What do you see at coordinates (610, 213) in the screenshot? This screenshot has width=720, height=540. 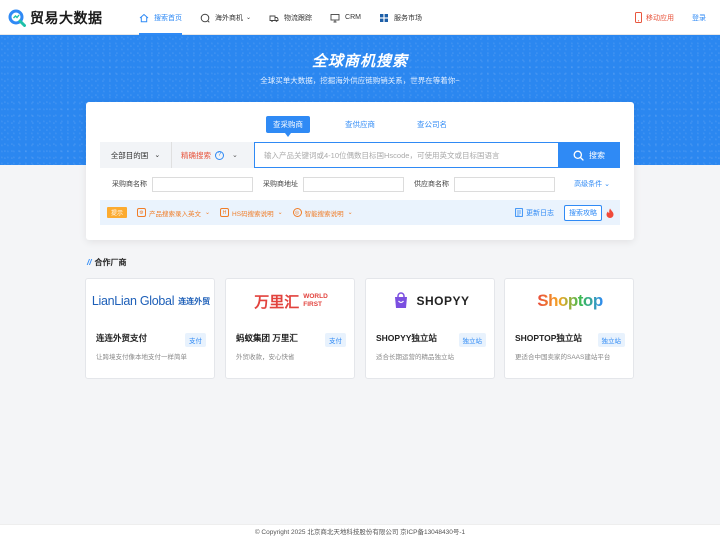 I see `flame-icon` at bounding box center [610, 213].